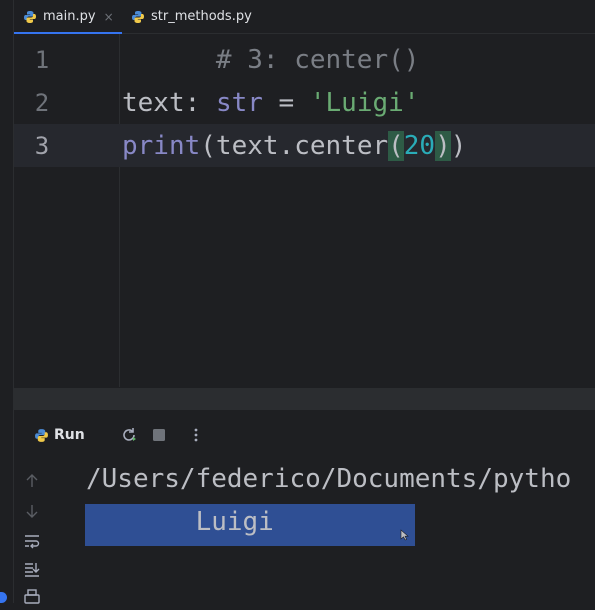 The height and width of the screenshot is (610, 595). Describe the element at coordinates (458, 145) in the screenshot. I see `code-token: )` at that location.